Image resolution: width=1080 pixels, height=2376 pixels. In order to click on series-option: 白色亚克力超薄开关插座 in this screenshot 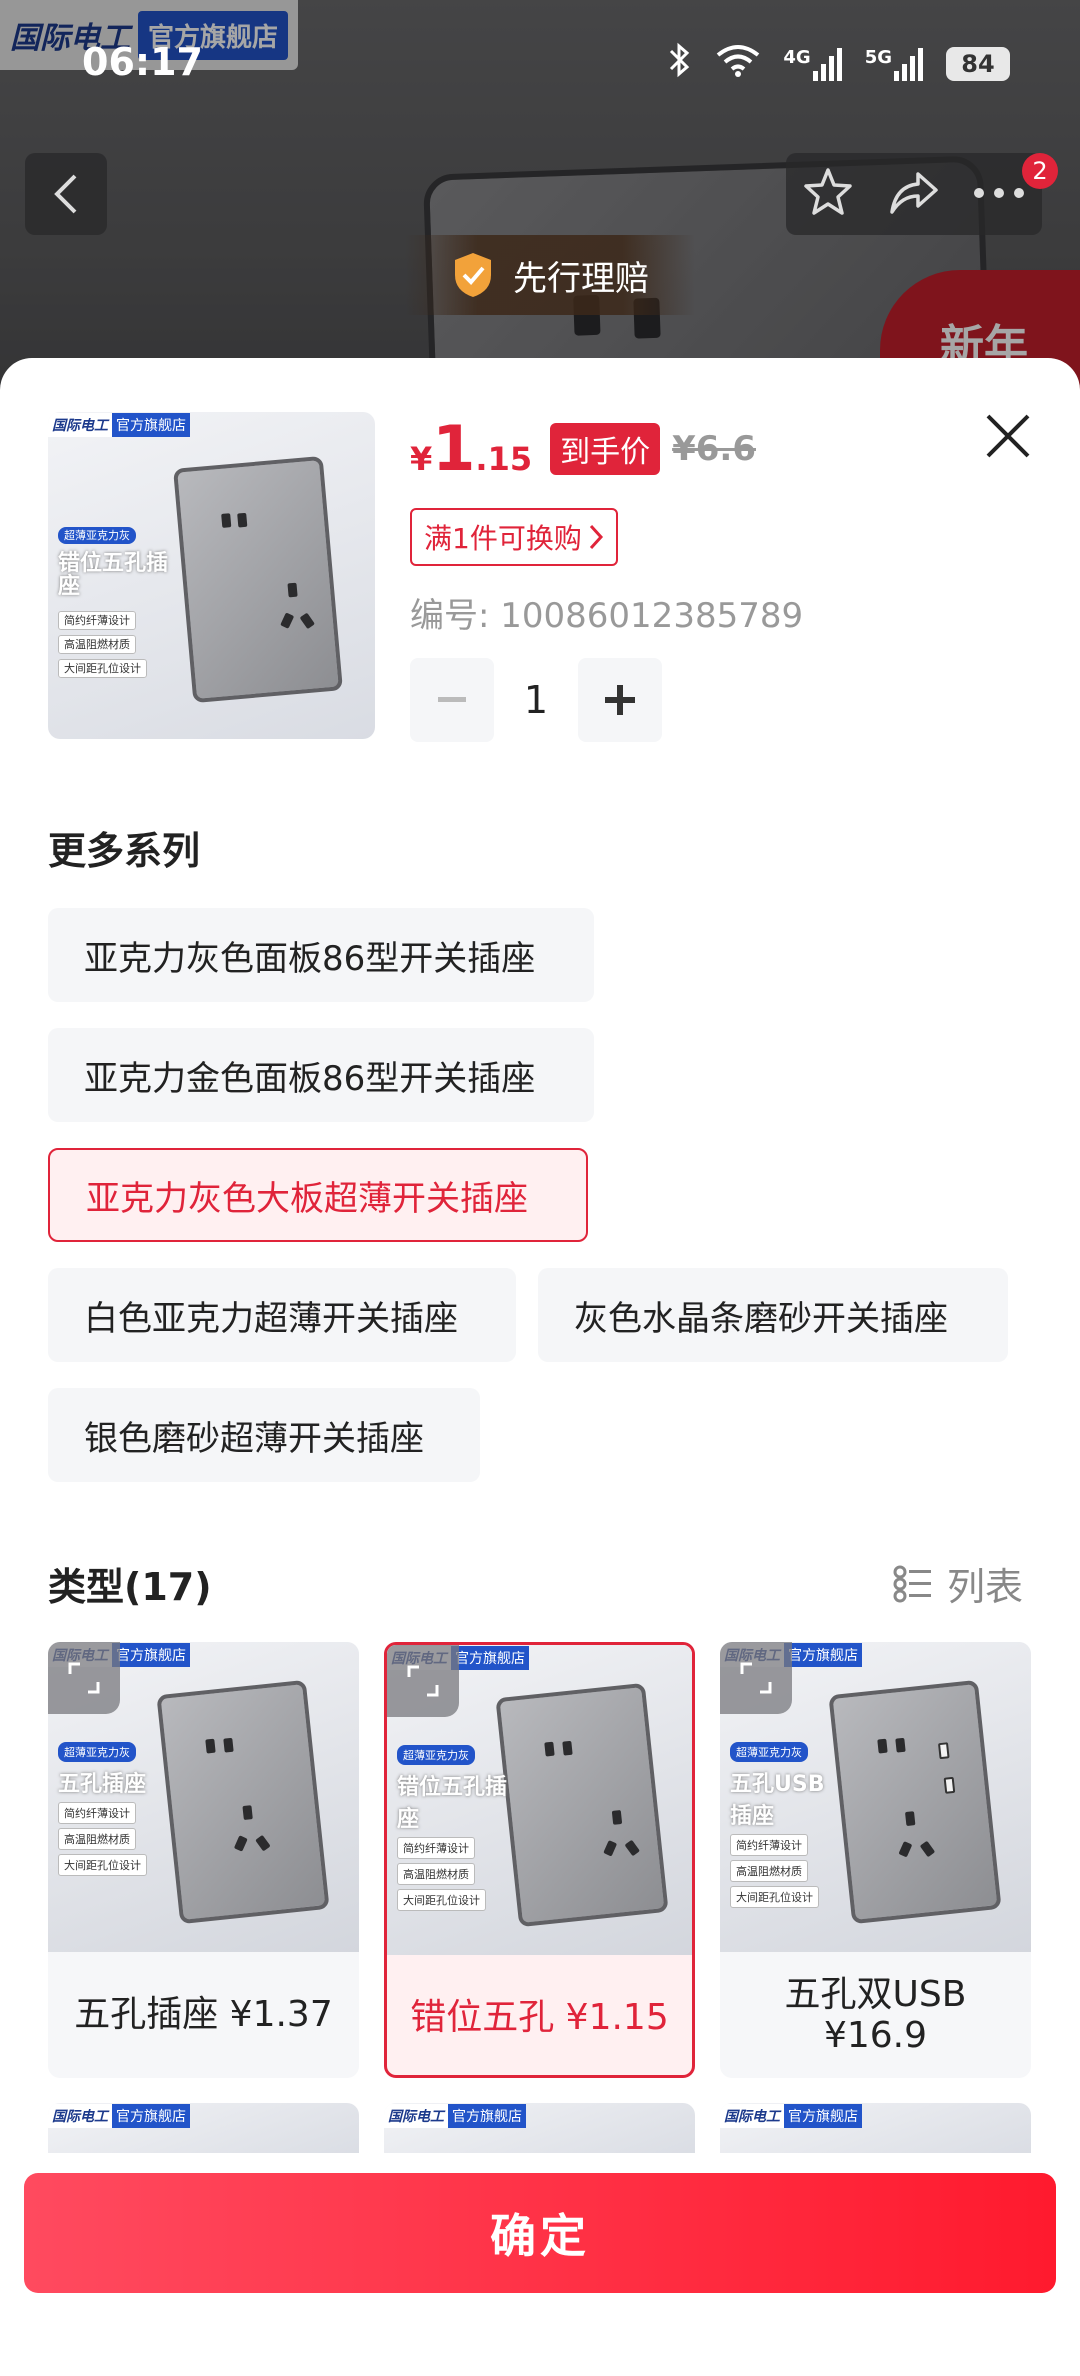, I will do `click(282, 1315)`.